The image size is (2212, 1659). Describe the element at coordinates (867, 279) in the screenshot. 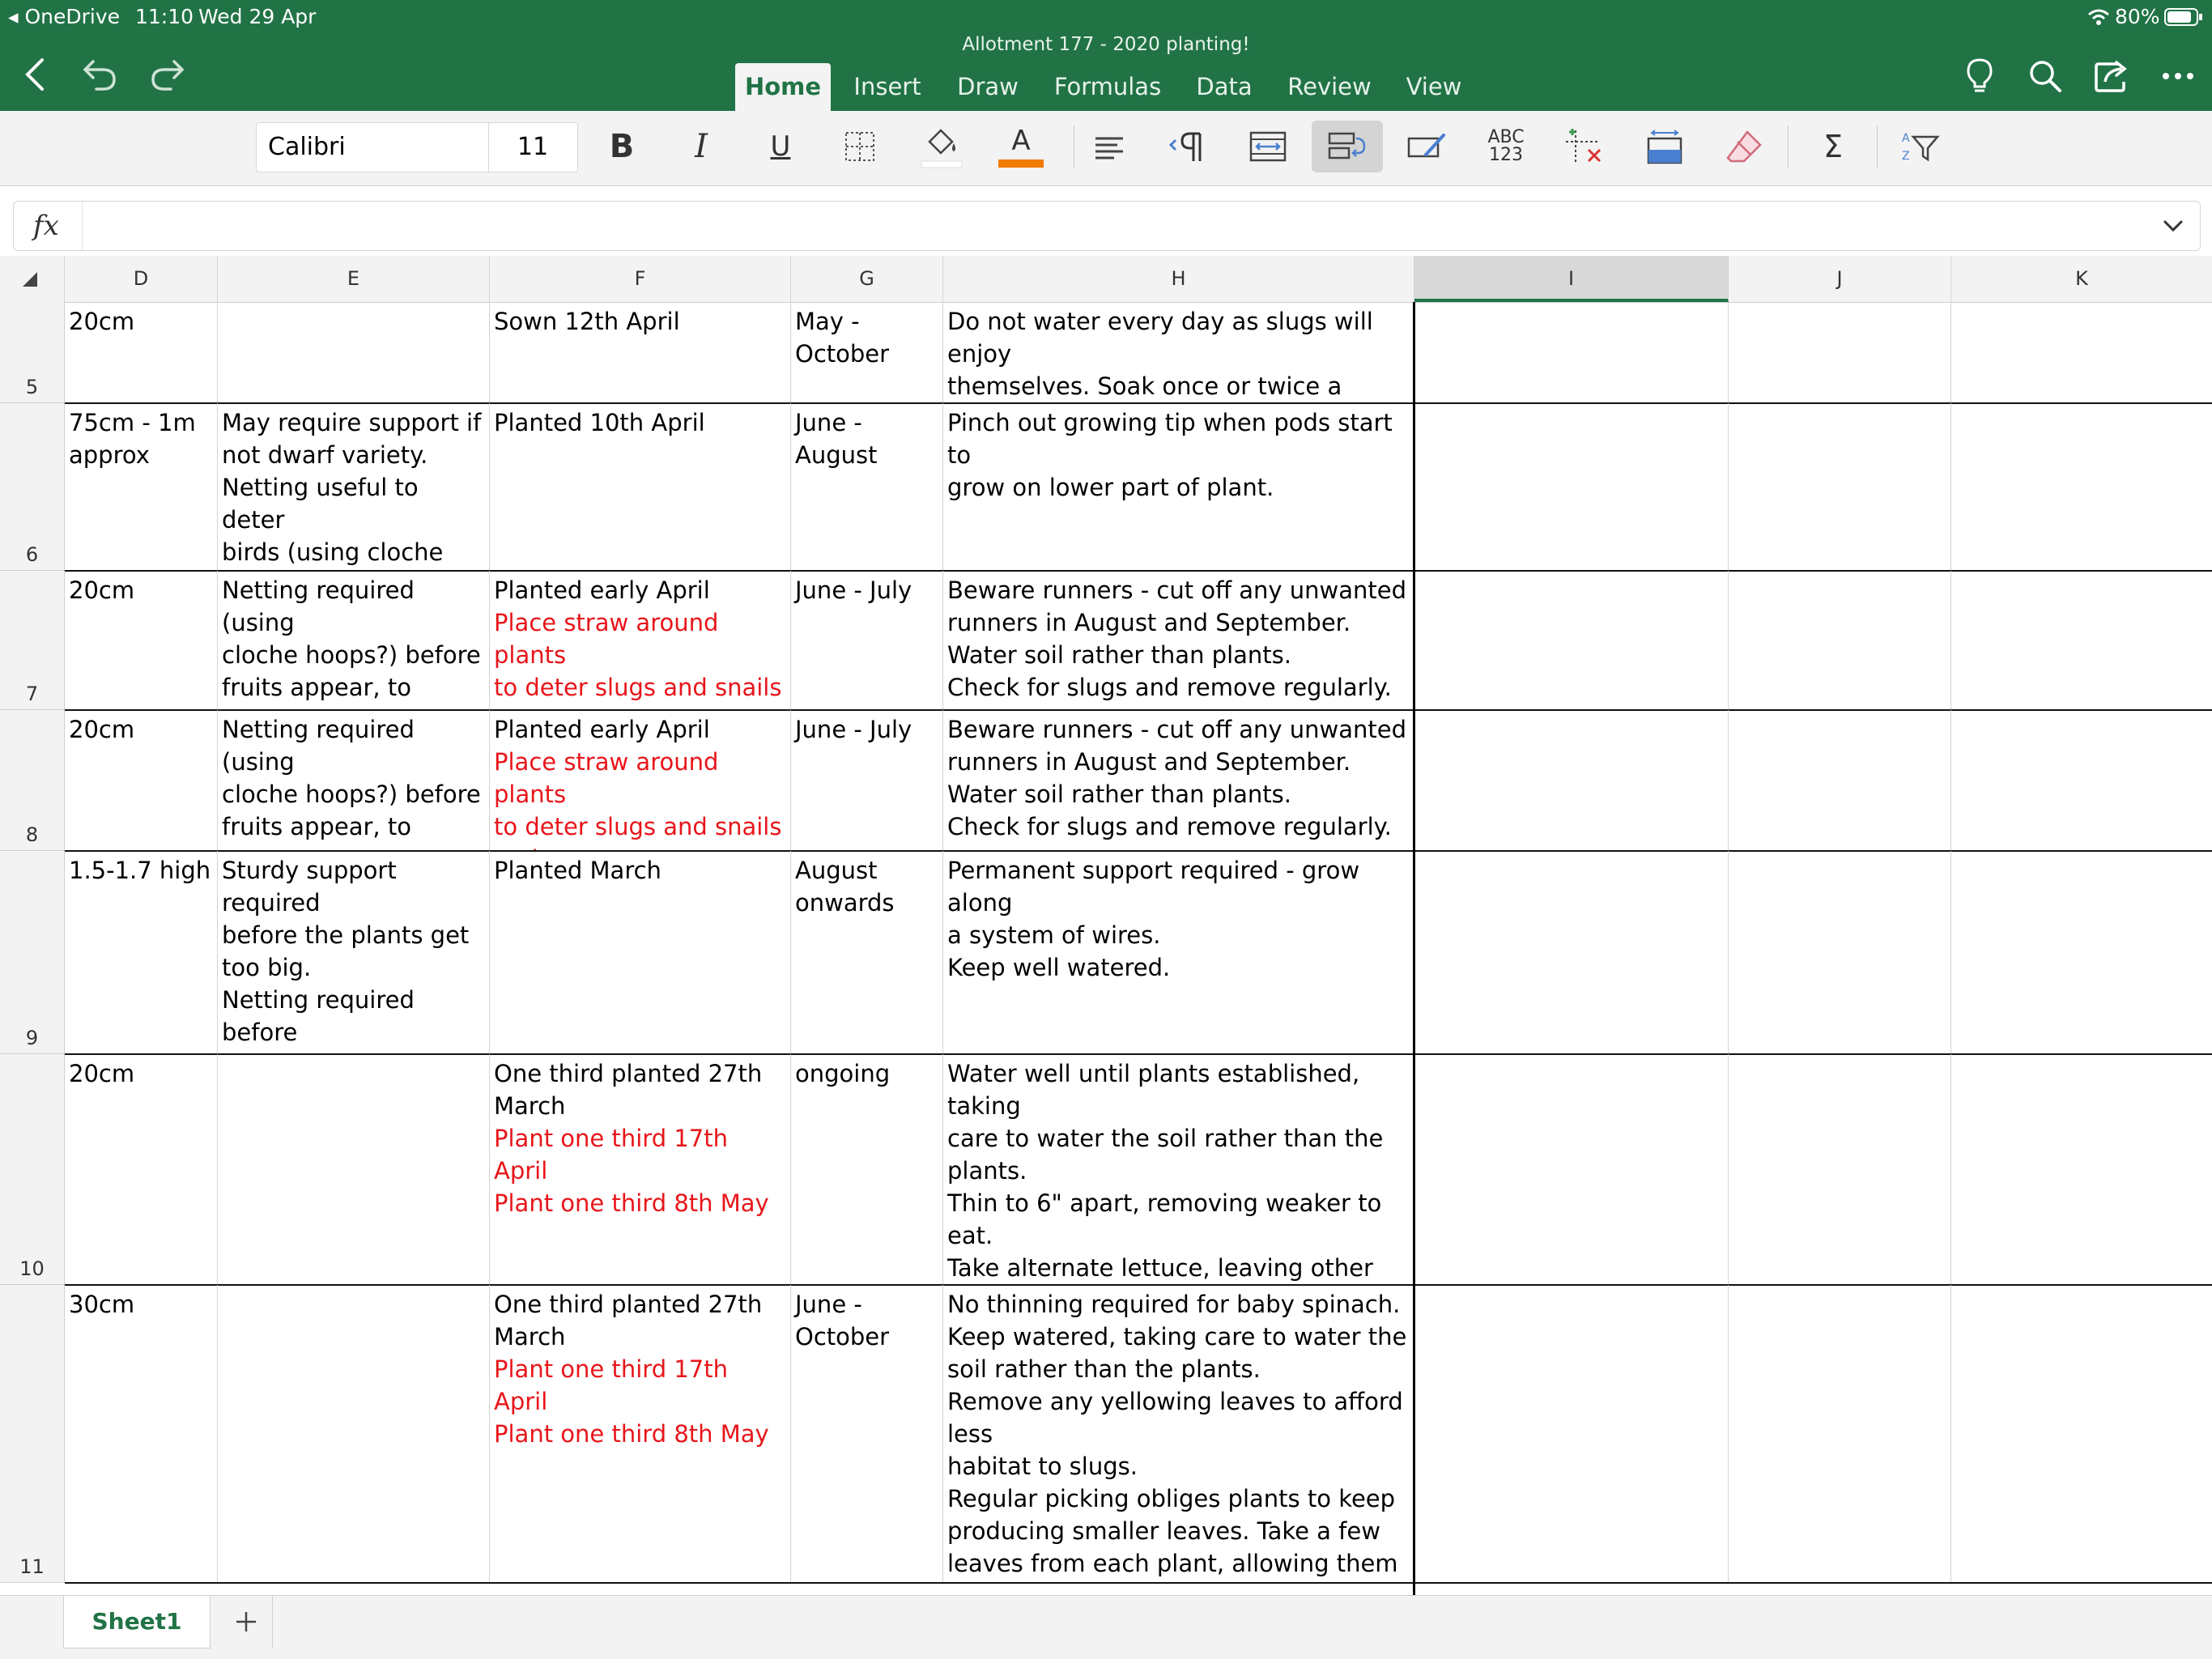

I see `column-header-g: G` at that location.